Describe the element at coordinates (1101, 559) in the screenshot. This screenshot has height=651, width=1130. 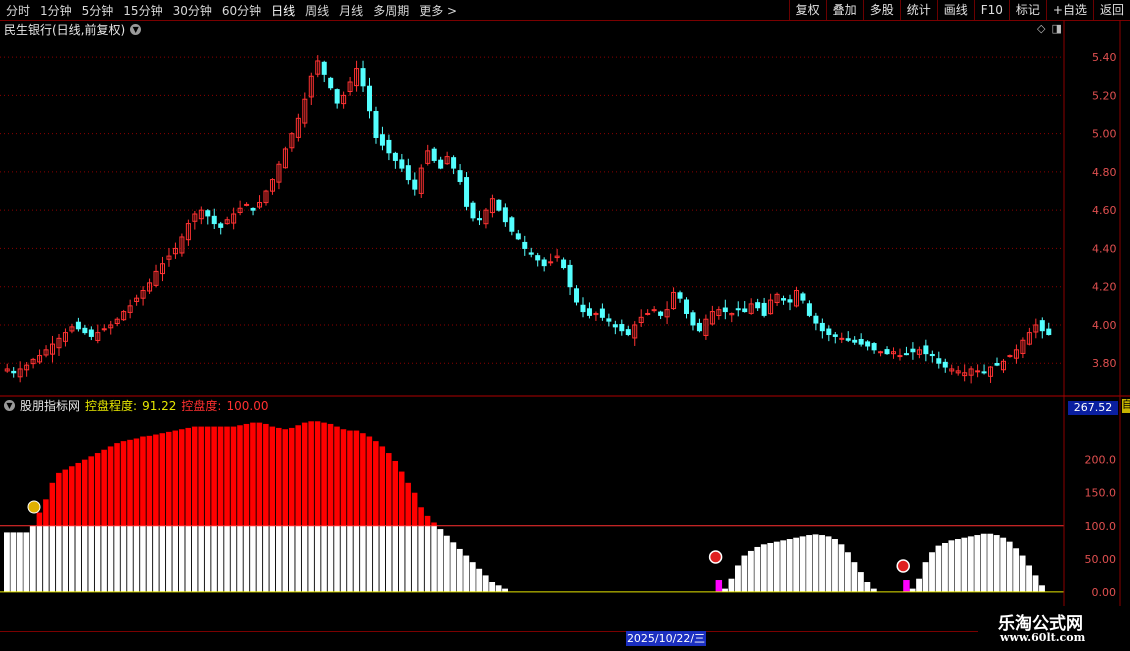
I see `indicator-tick-label: 50.00` at that location.